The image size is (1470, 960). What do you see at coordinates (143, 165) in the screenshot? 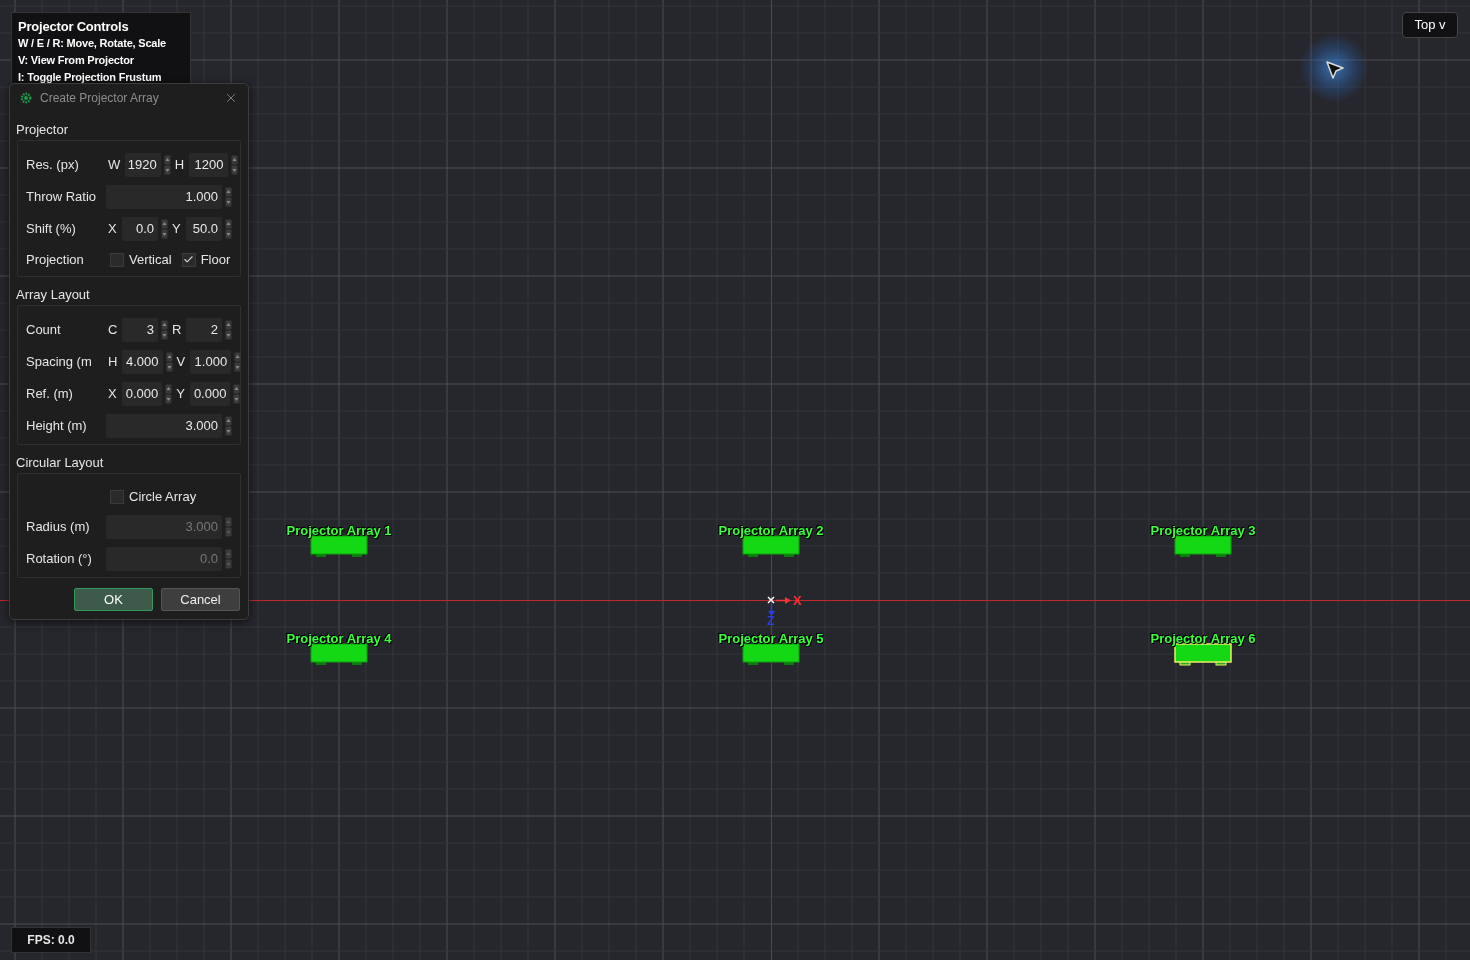
I see `number-field: 1920` at bounding box center [143, 165].